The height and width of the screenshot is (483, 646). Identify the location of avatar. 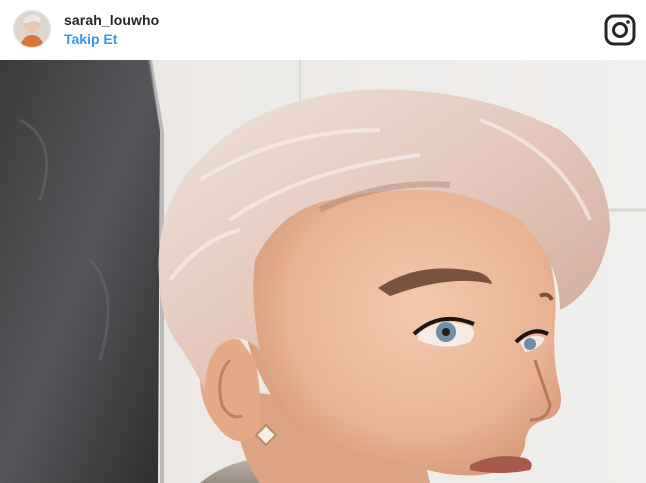
(32, 29).